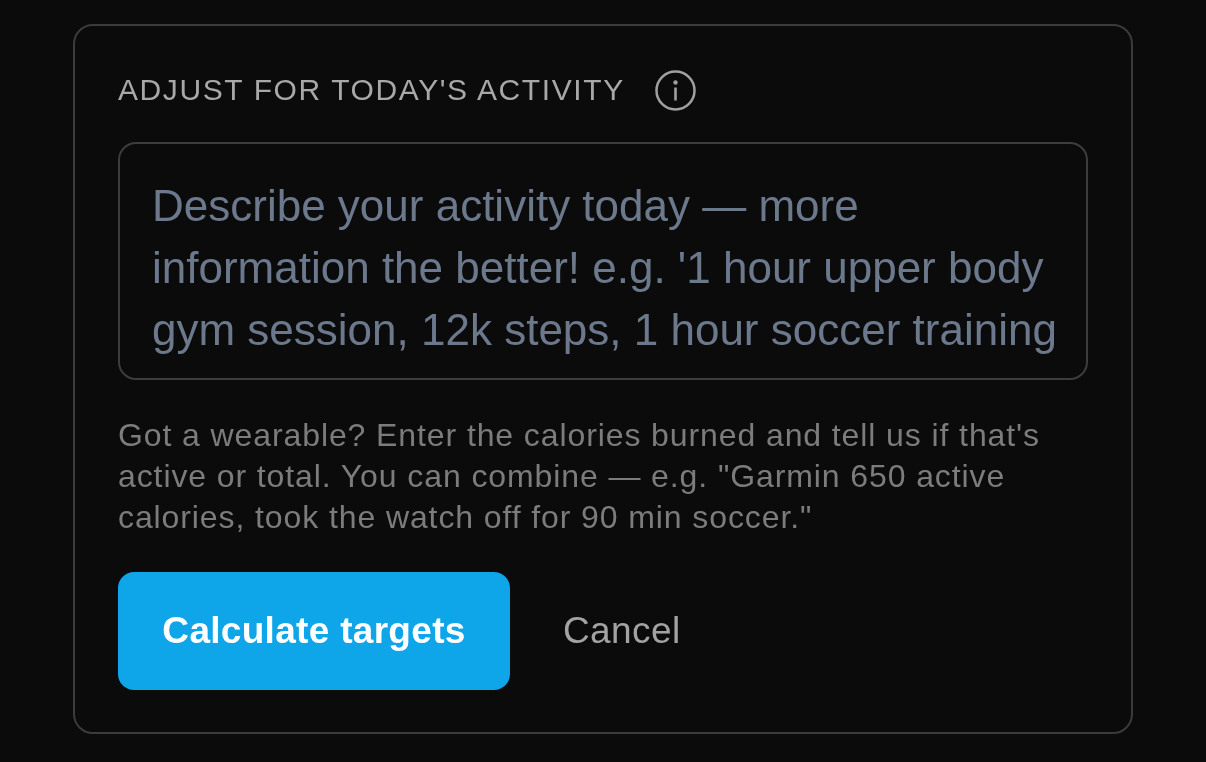  Describe the element at coordinates (675, 90) in the screenshot. I see `info-icon` at that location.